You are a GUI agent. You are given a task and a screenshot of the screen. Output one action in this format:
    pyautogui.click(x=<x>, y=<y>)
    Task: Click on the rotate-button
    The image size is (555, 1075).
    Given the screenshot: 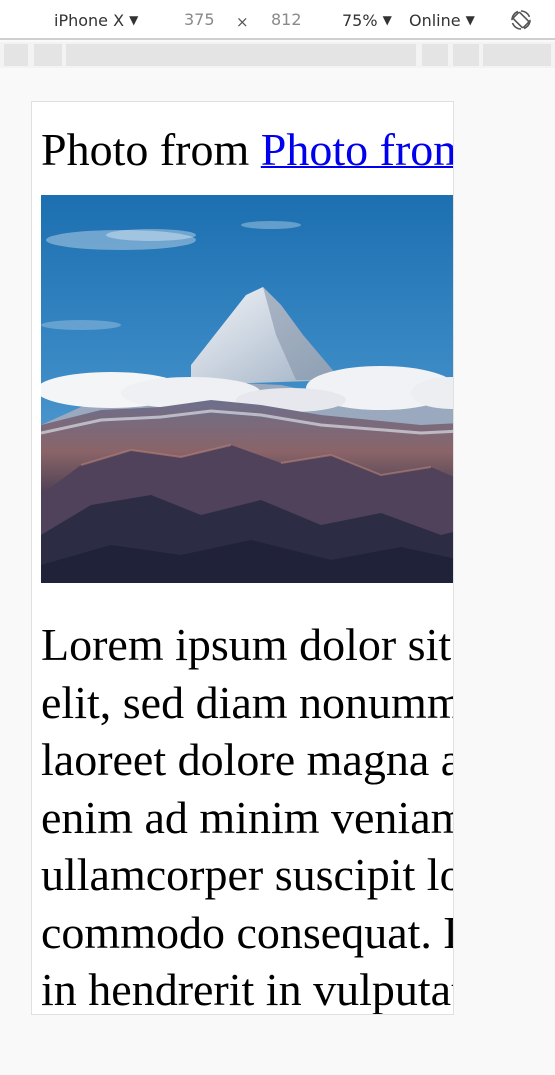 What is the action you would take?
    pyautogui.click(x=521, y=20)
    